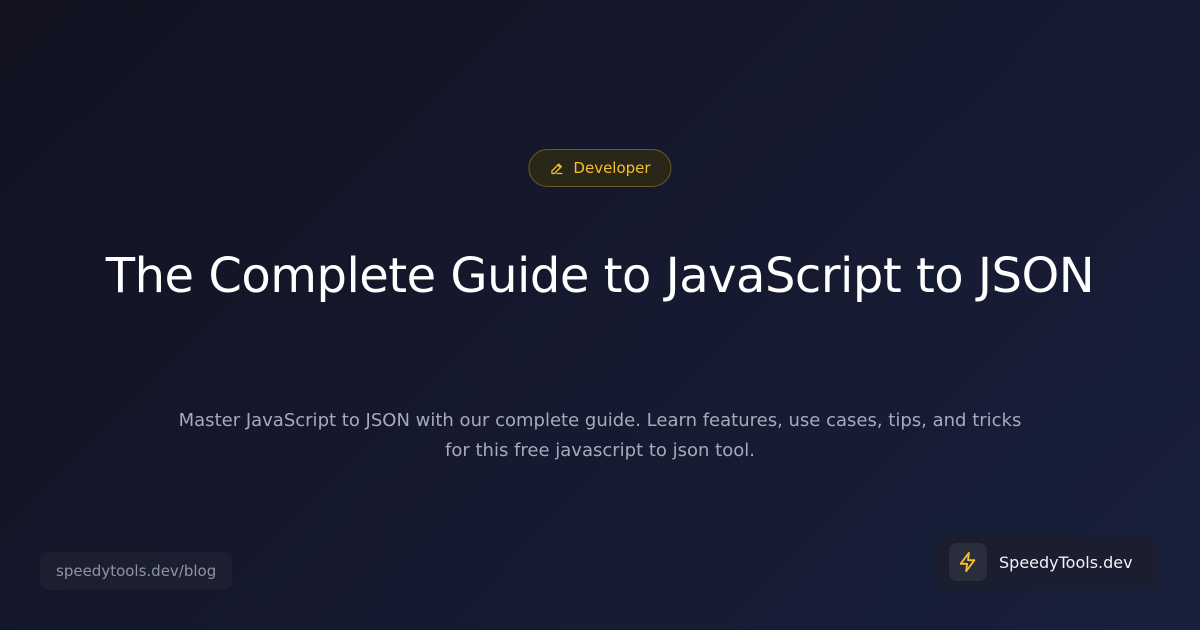 Image resolution: width=1200 pixels, height=630 pixels. What do you see at coordinates (612, 168) in the screenshot?
I see `category-badge-label: Developer` at bounding box center [612, 168].